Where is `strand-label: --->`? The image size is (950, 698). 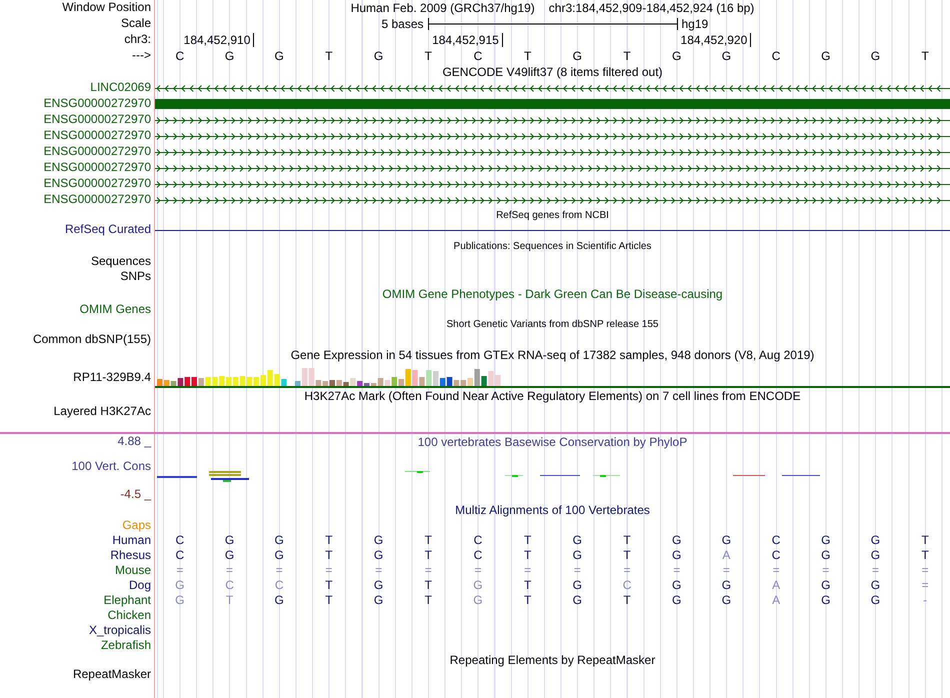 strand-label: ---> is located at coordinates (141, 55).